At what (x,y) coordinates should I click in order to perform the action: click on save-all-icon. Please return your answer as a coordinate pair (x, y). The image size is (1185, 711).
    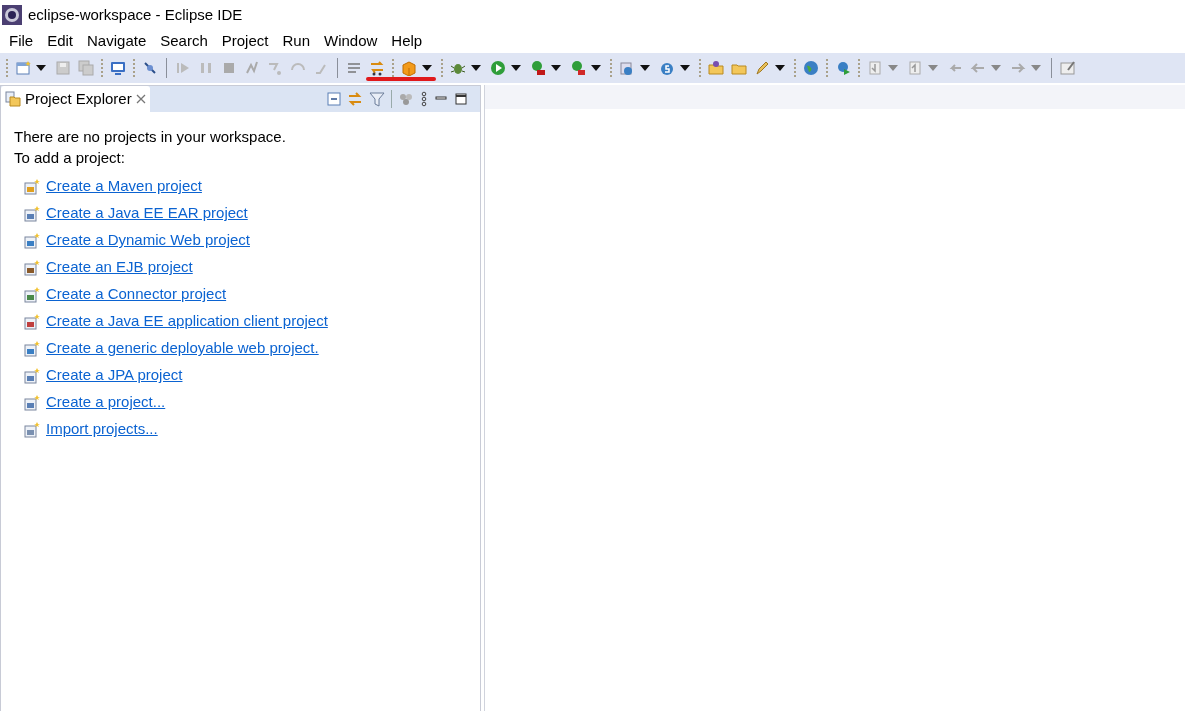
    Looking at the image, I should click on (86, 68).